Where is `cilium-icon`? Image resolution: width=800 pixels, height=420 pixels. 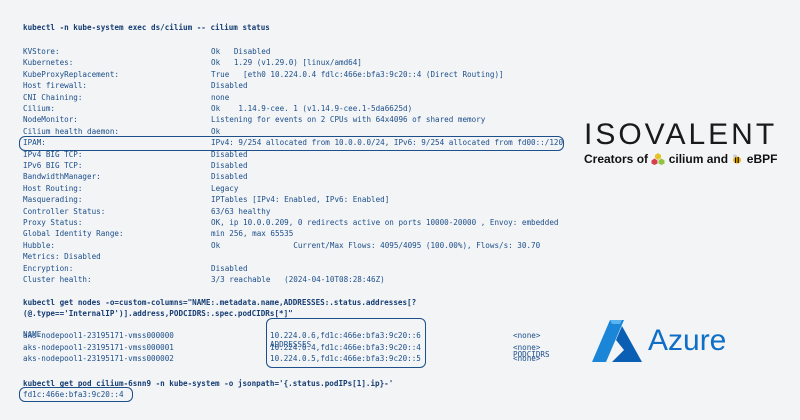 cilium-icon is located at coordinates (658, 158).